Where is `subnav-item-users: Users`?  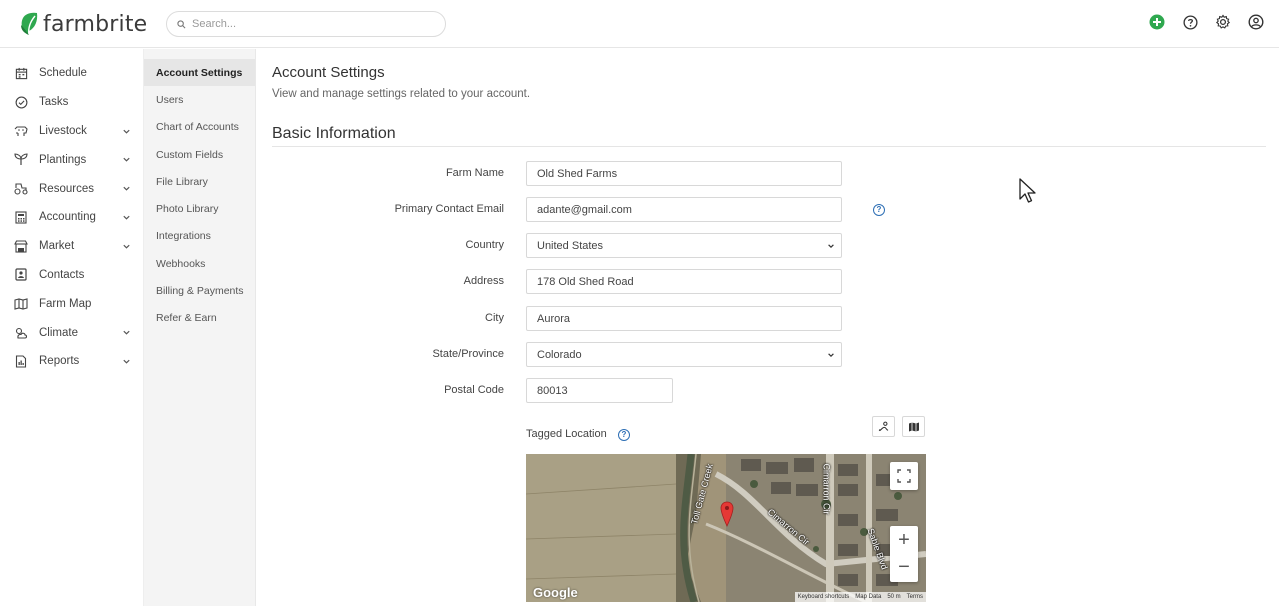 subnav-item-users: Users is located at coordinates (199, 99).